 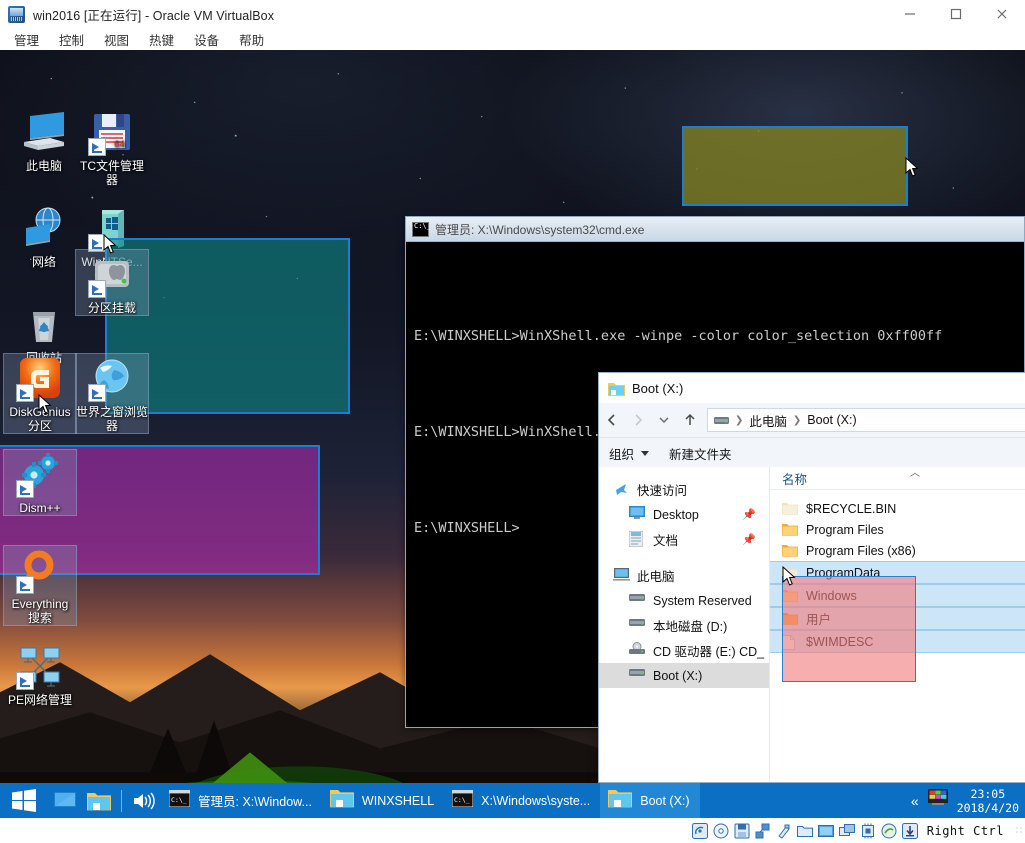 What do you see at coordinates (1002, 14) in the screenshot?
I see `close-button` at bounding box center [1002, 14].